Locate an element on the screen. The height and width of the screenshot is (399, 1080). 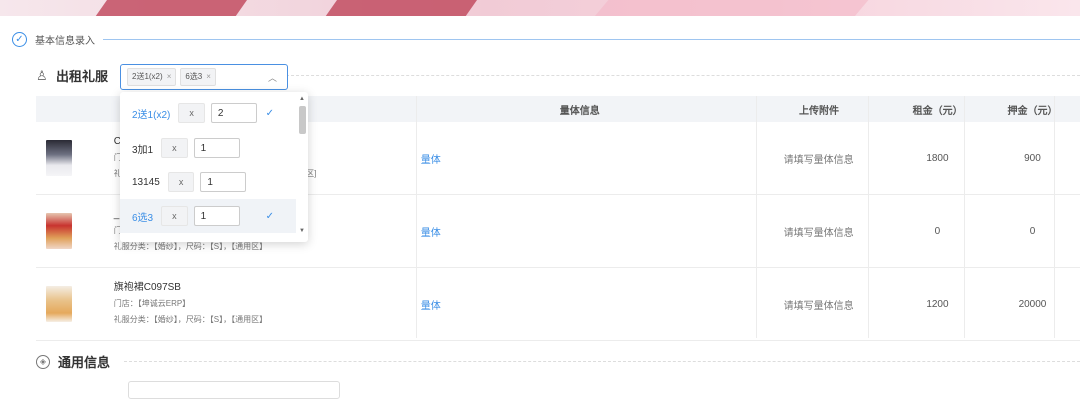
general-divider is located at coordinates (602, 361).